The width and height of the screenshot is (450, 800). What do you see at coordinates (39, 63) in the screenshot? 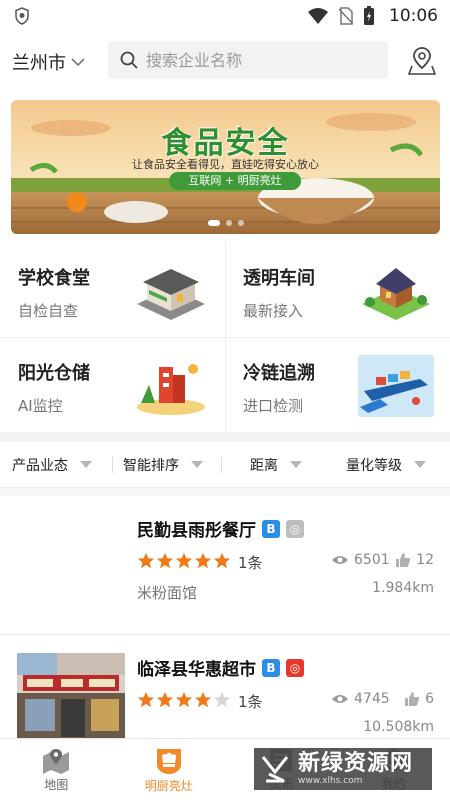
I see `city-label: 兰州市` at bounding box center [39, 63].